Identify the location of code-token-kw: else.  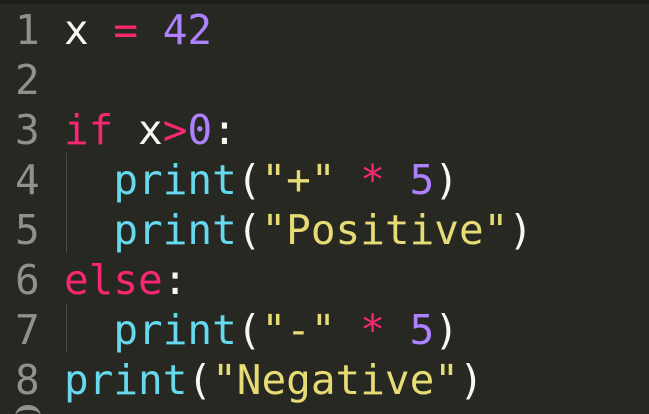
(113, 280).